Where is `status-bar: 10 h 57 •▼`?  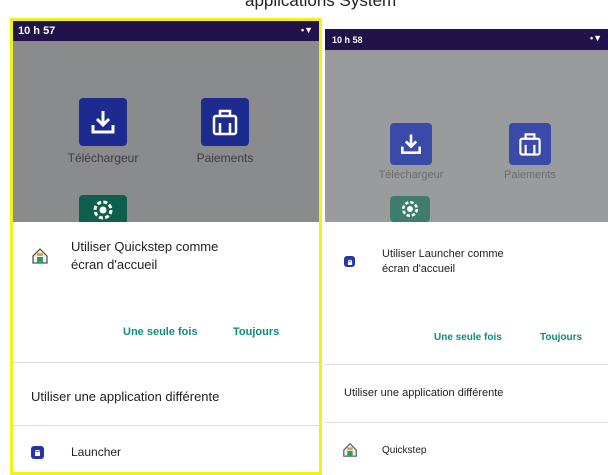 status-bar: 10 h 57 •▼ is located at coordinates (166, 31).